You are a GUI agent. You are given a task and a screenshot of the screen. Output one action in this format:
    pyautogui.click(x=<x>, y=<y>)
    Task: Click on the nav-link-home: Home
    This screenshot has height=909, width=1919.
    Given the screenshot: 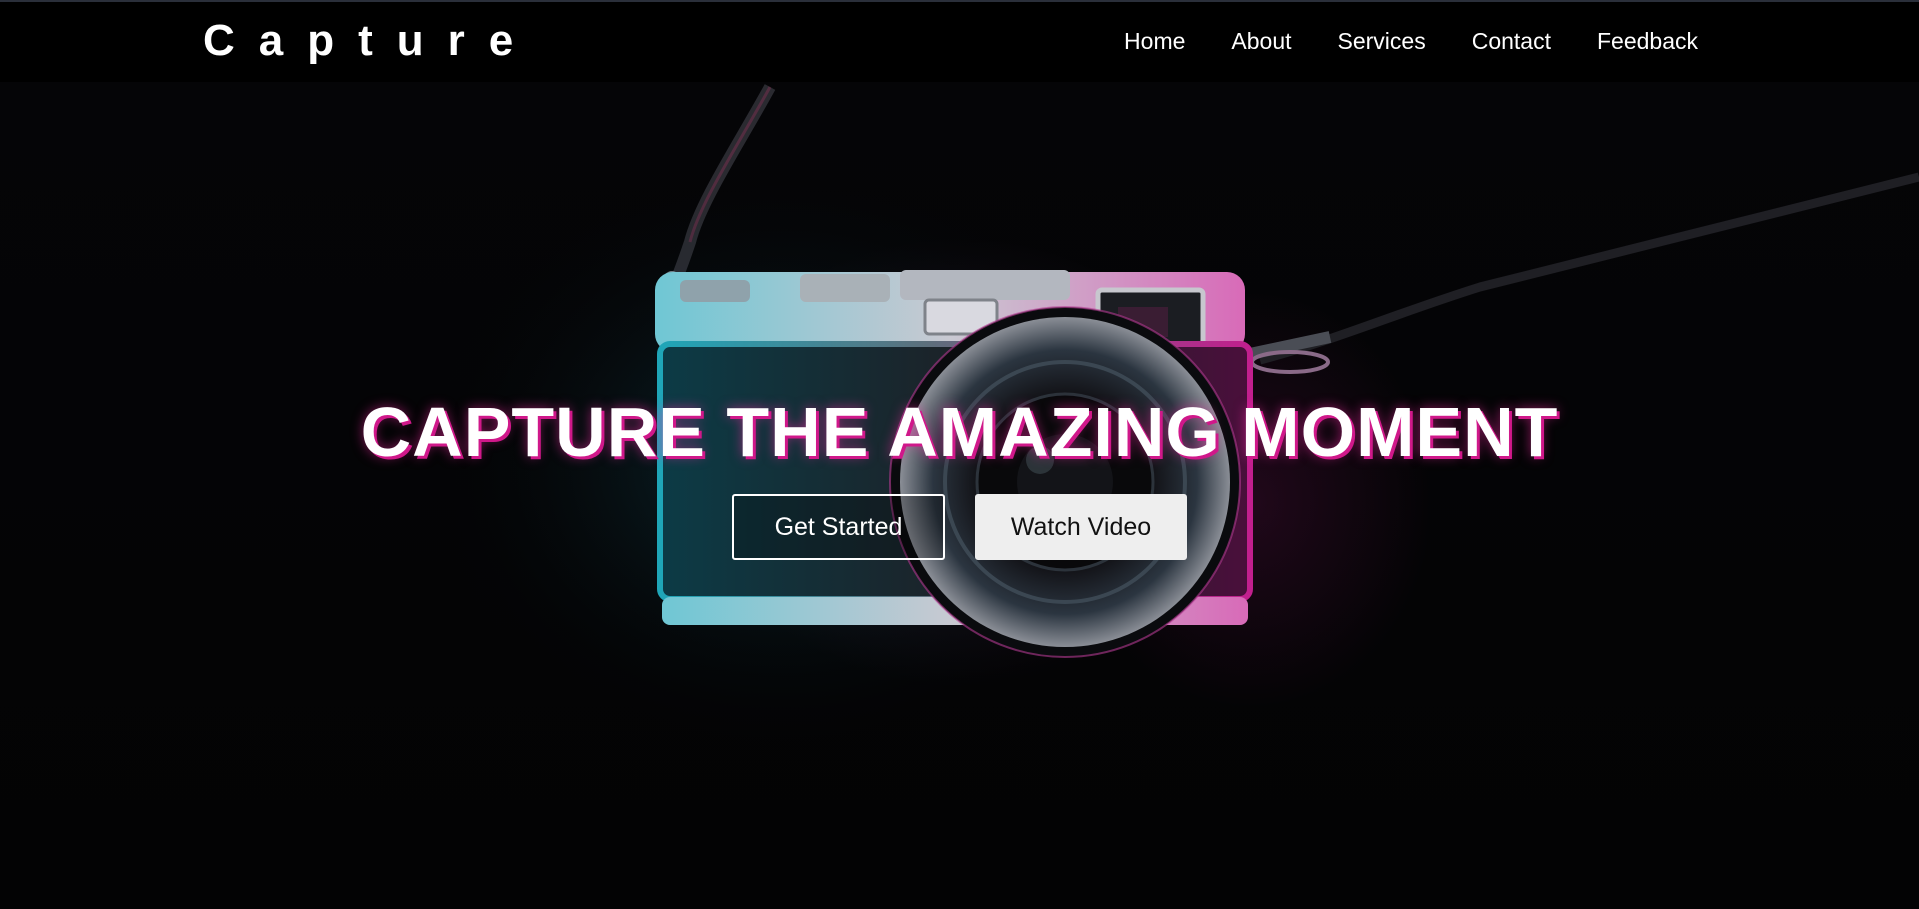 What is the action you would take?
    pyautogui.click(x=1154, y=41)
    